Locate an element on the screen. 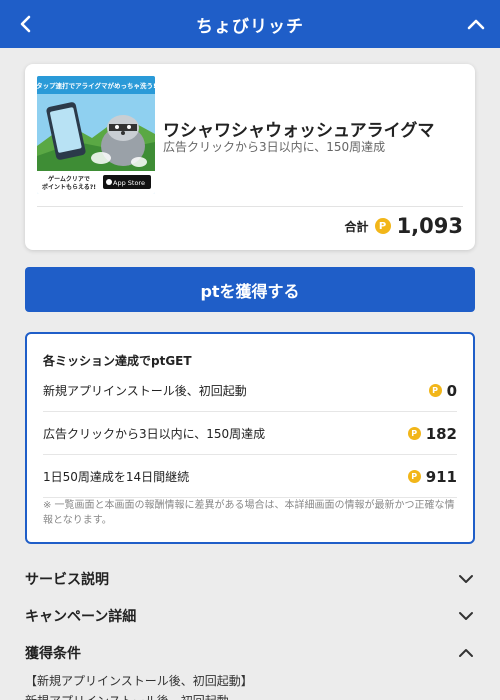 The width and height of the screenshot is (500, 700). svg-text: ポイントもらえる?! is located at coordinates (69, 187).